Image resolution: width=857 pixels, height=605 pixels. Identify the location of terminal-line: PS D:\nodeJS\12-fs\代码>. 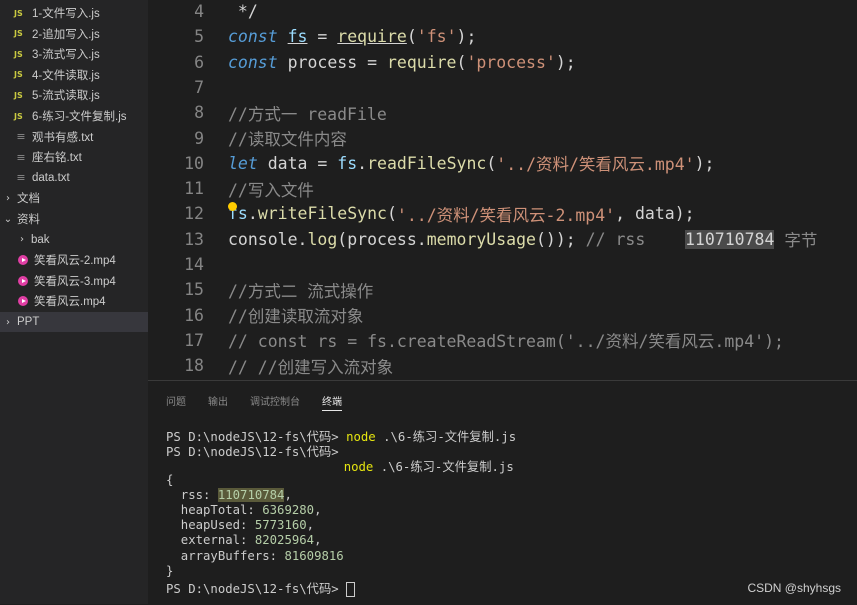
(341, 450).